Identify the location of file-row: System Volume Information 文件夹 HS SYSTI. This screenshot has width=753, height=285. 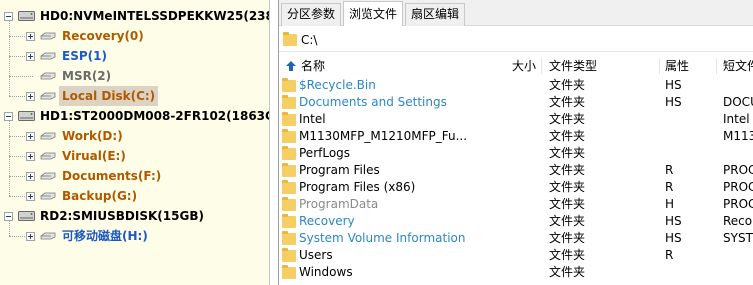
(516, 238).